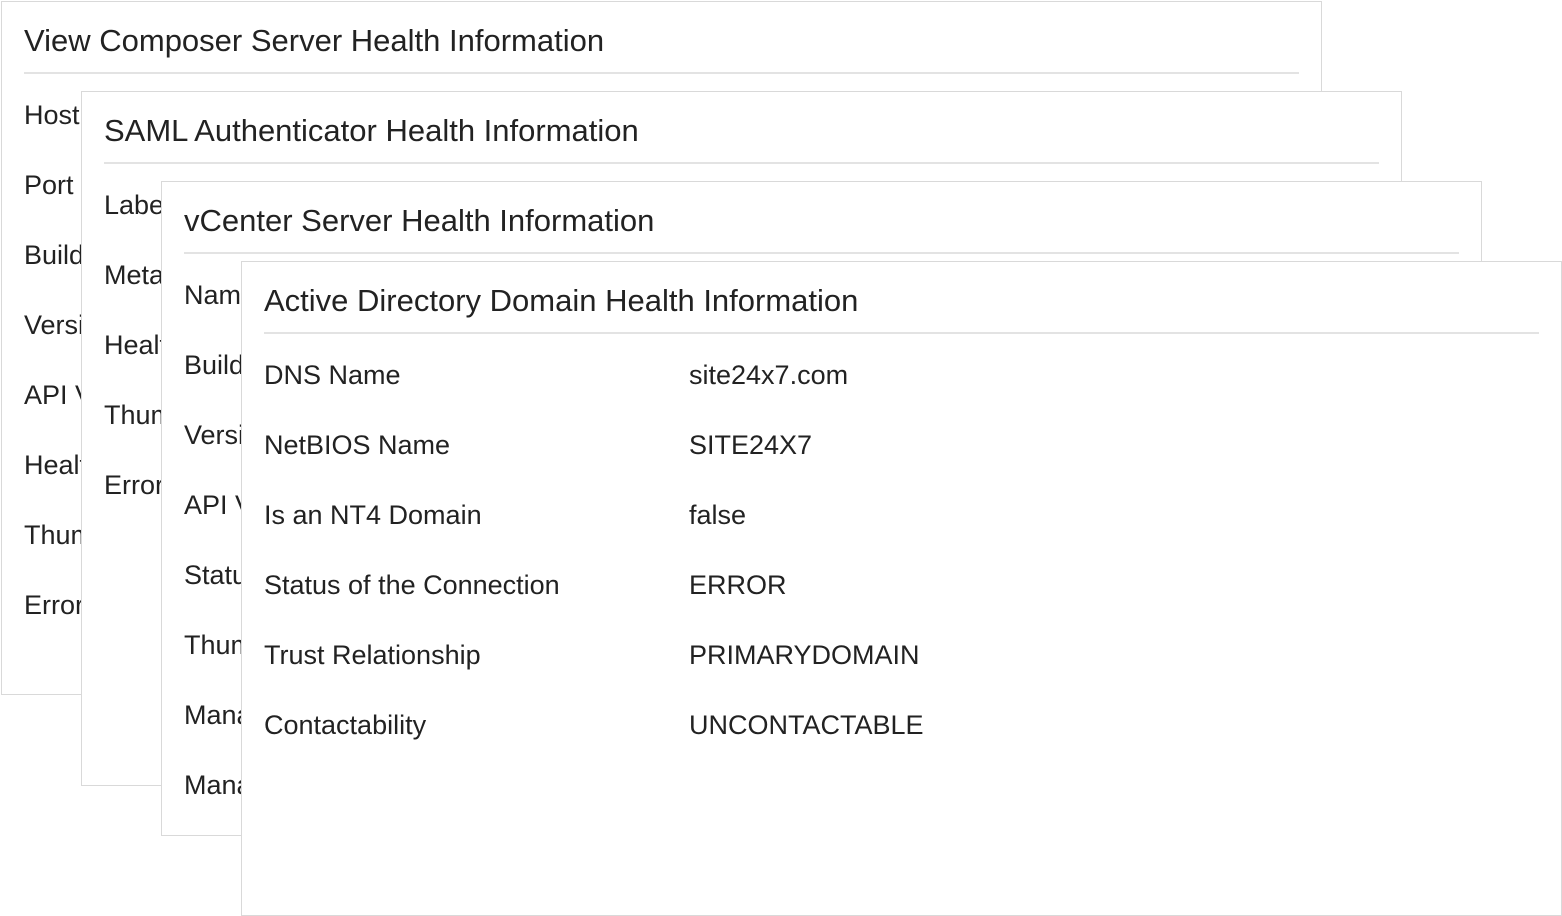 This screenshot has width=1562, height=916. I want to click on row-label: Contactability, so click(345, 725).